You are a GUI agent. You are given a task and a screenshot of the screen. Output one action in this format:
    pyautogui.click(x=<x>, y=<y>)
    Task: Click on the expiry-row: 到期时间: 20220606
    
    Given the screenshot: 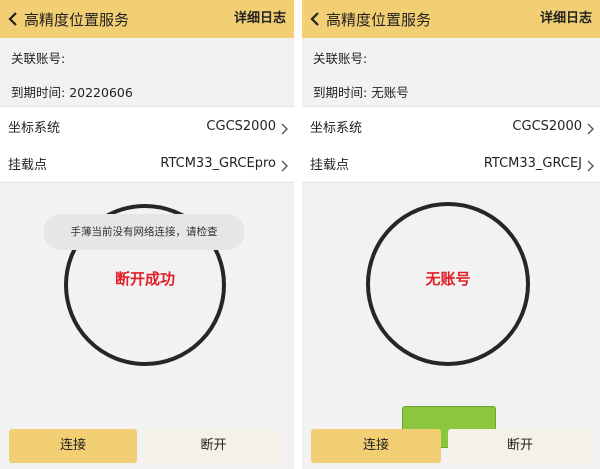 What is the action you would take?
    pyautogui.click(x=72, y=91)
    